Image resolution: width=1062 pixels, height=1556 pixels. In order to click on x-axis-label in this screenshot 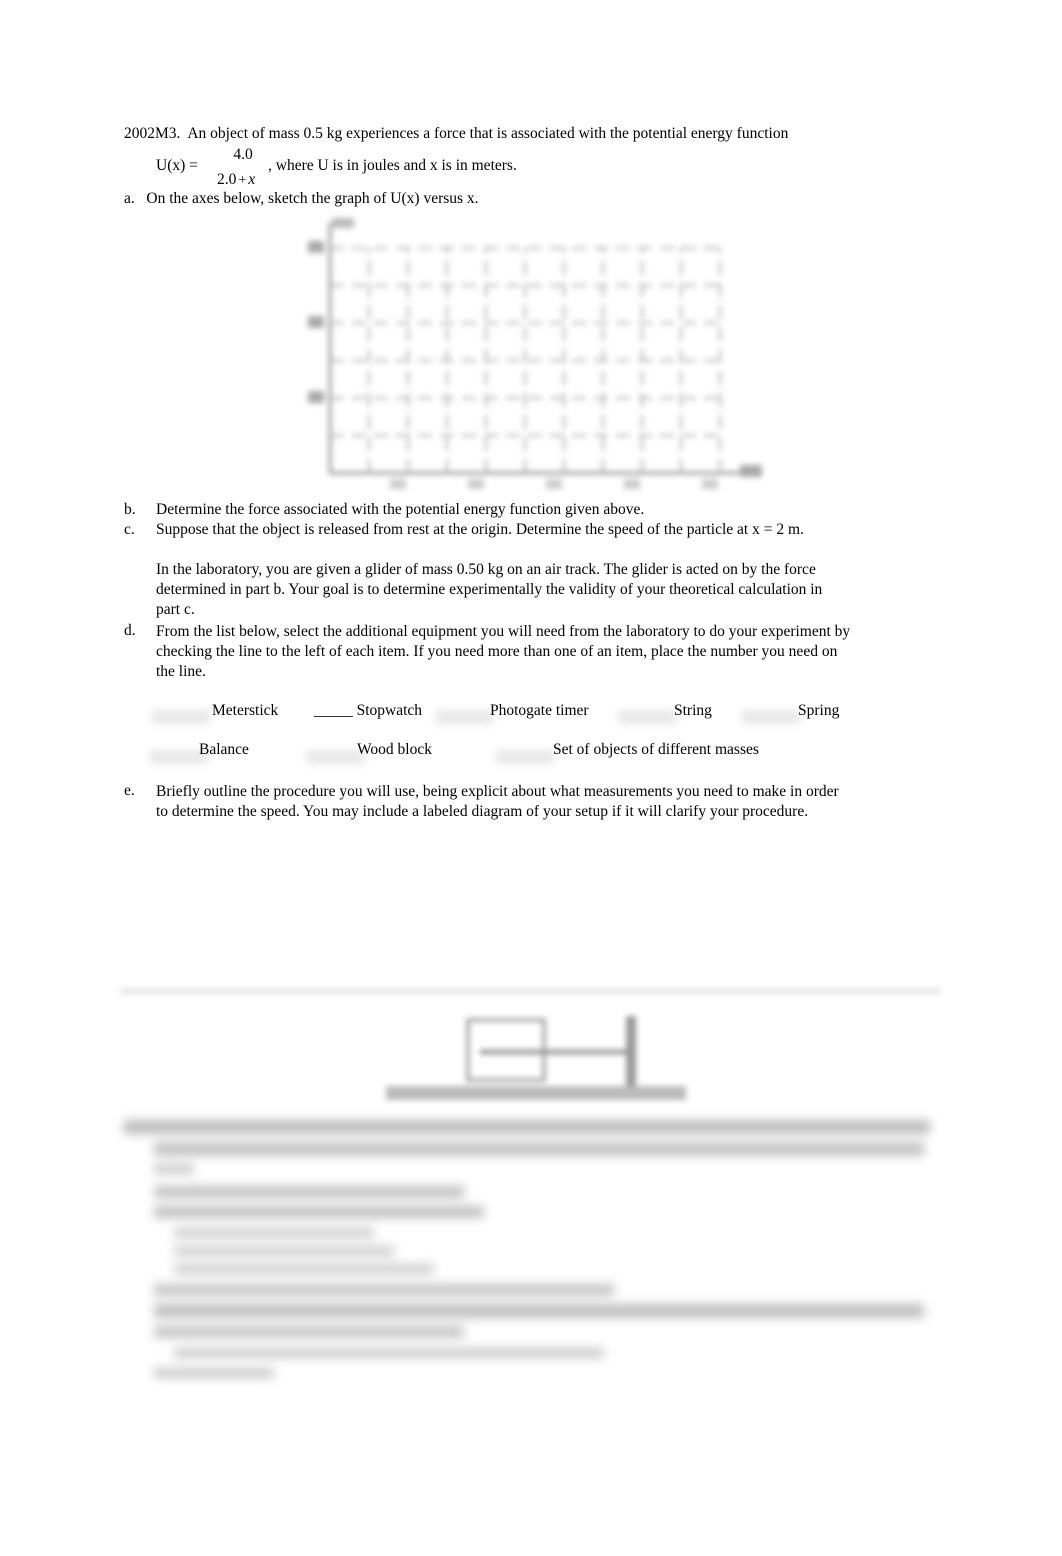, I will do `click(751, 471)`.